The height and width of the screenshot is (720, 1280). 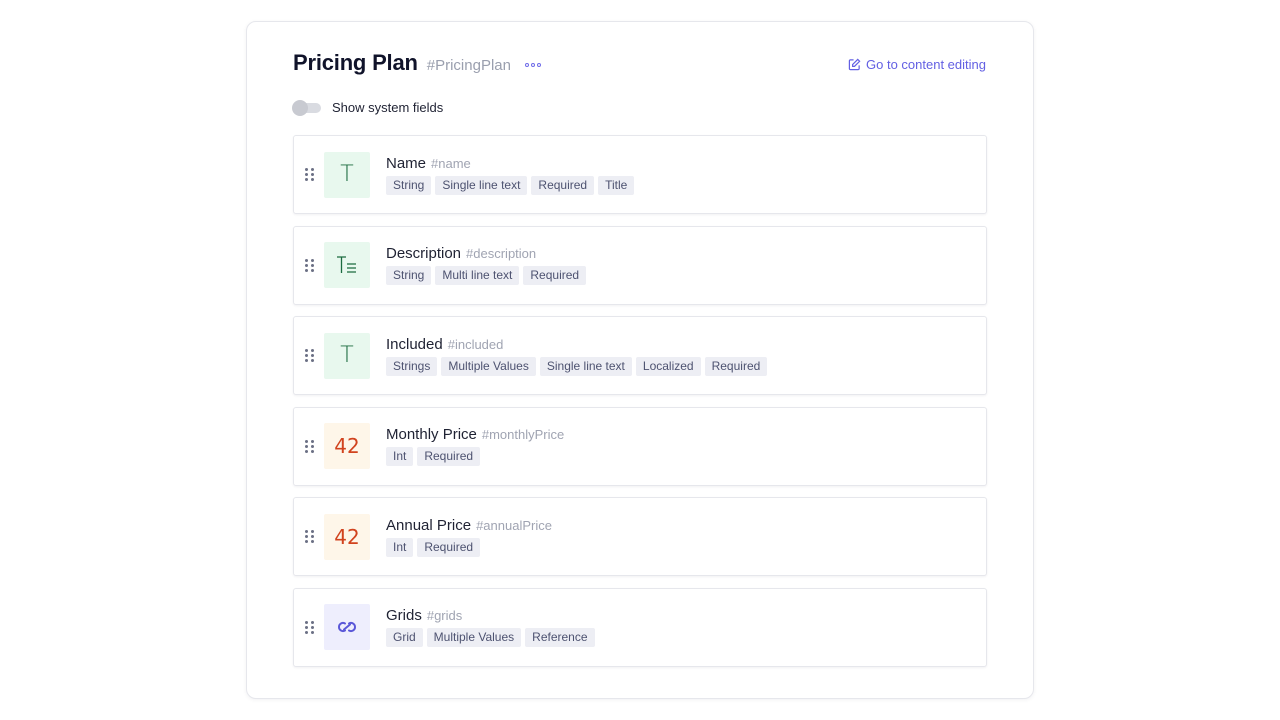 I want to click on toggle-knob, so click(x=300, y=107).